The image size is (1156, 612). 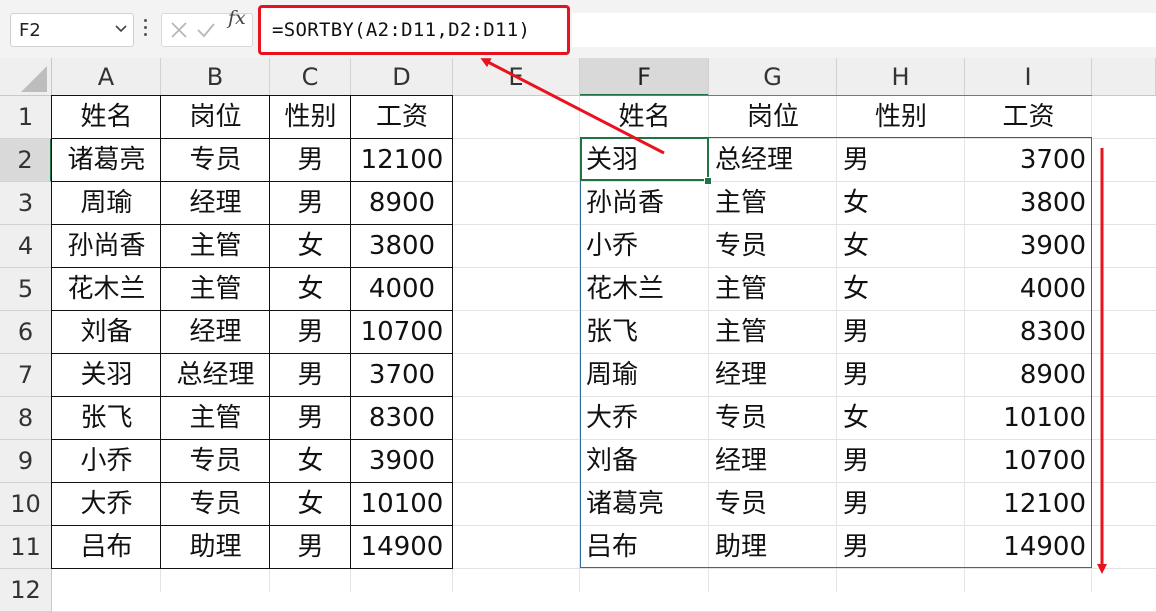 I want to click on source-cell: 3900, so click(x=402, y=461).